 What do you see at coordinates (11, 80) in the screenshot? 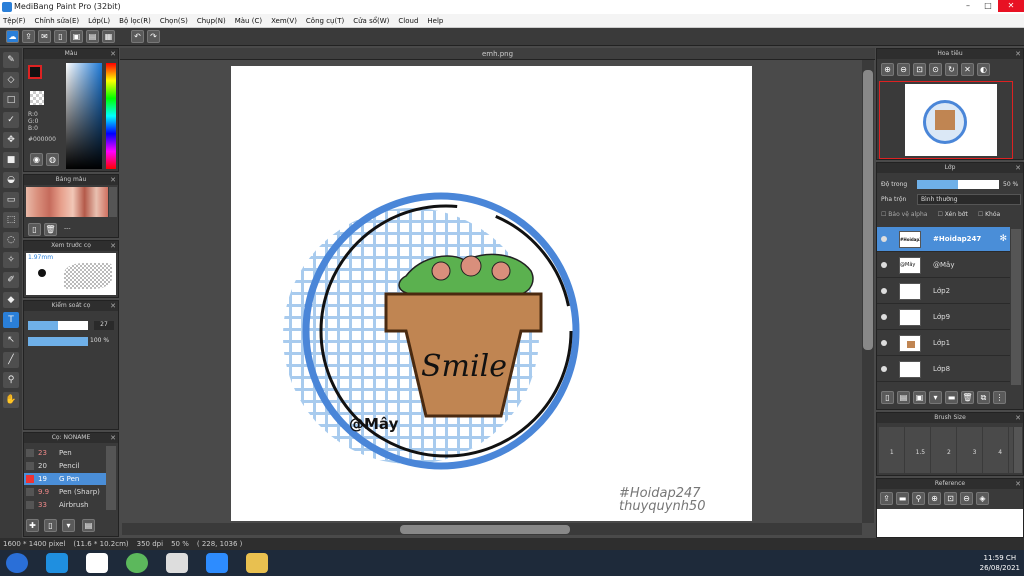
I see `eraser-tool-icon: ◇` at bounding box center [11, 80].